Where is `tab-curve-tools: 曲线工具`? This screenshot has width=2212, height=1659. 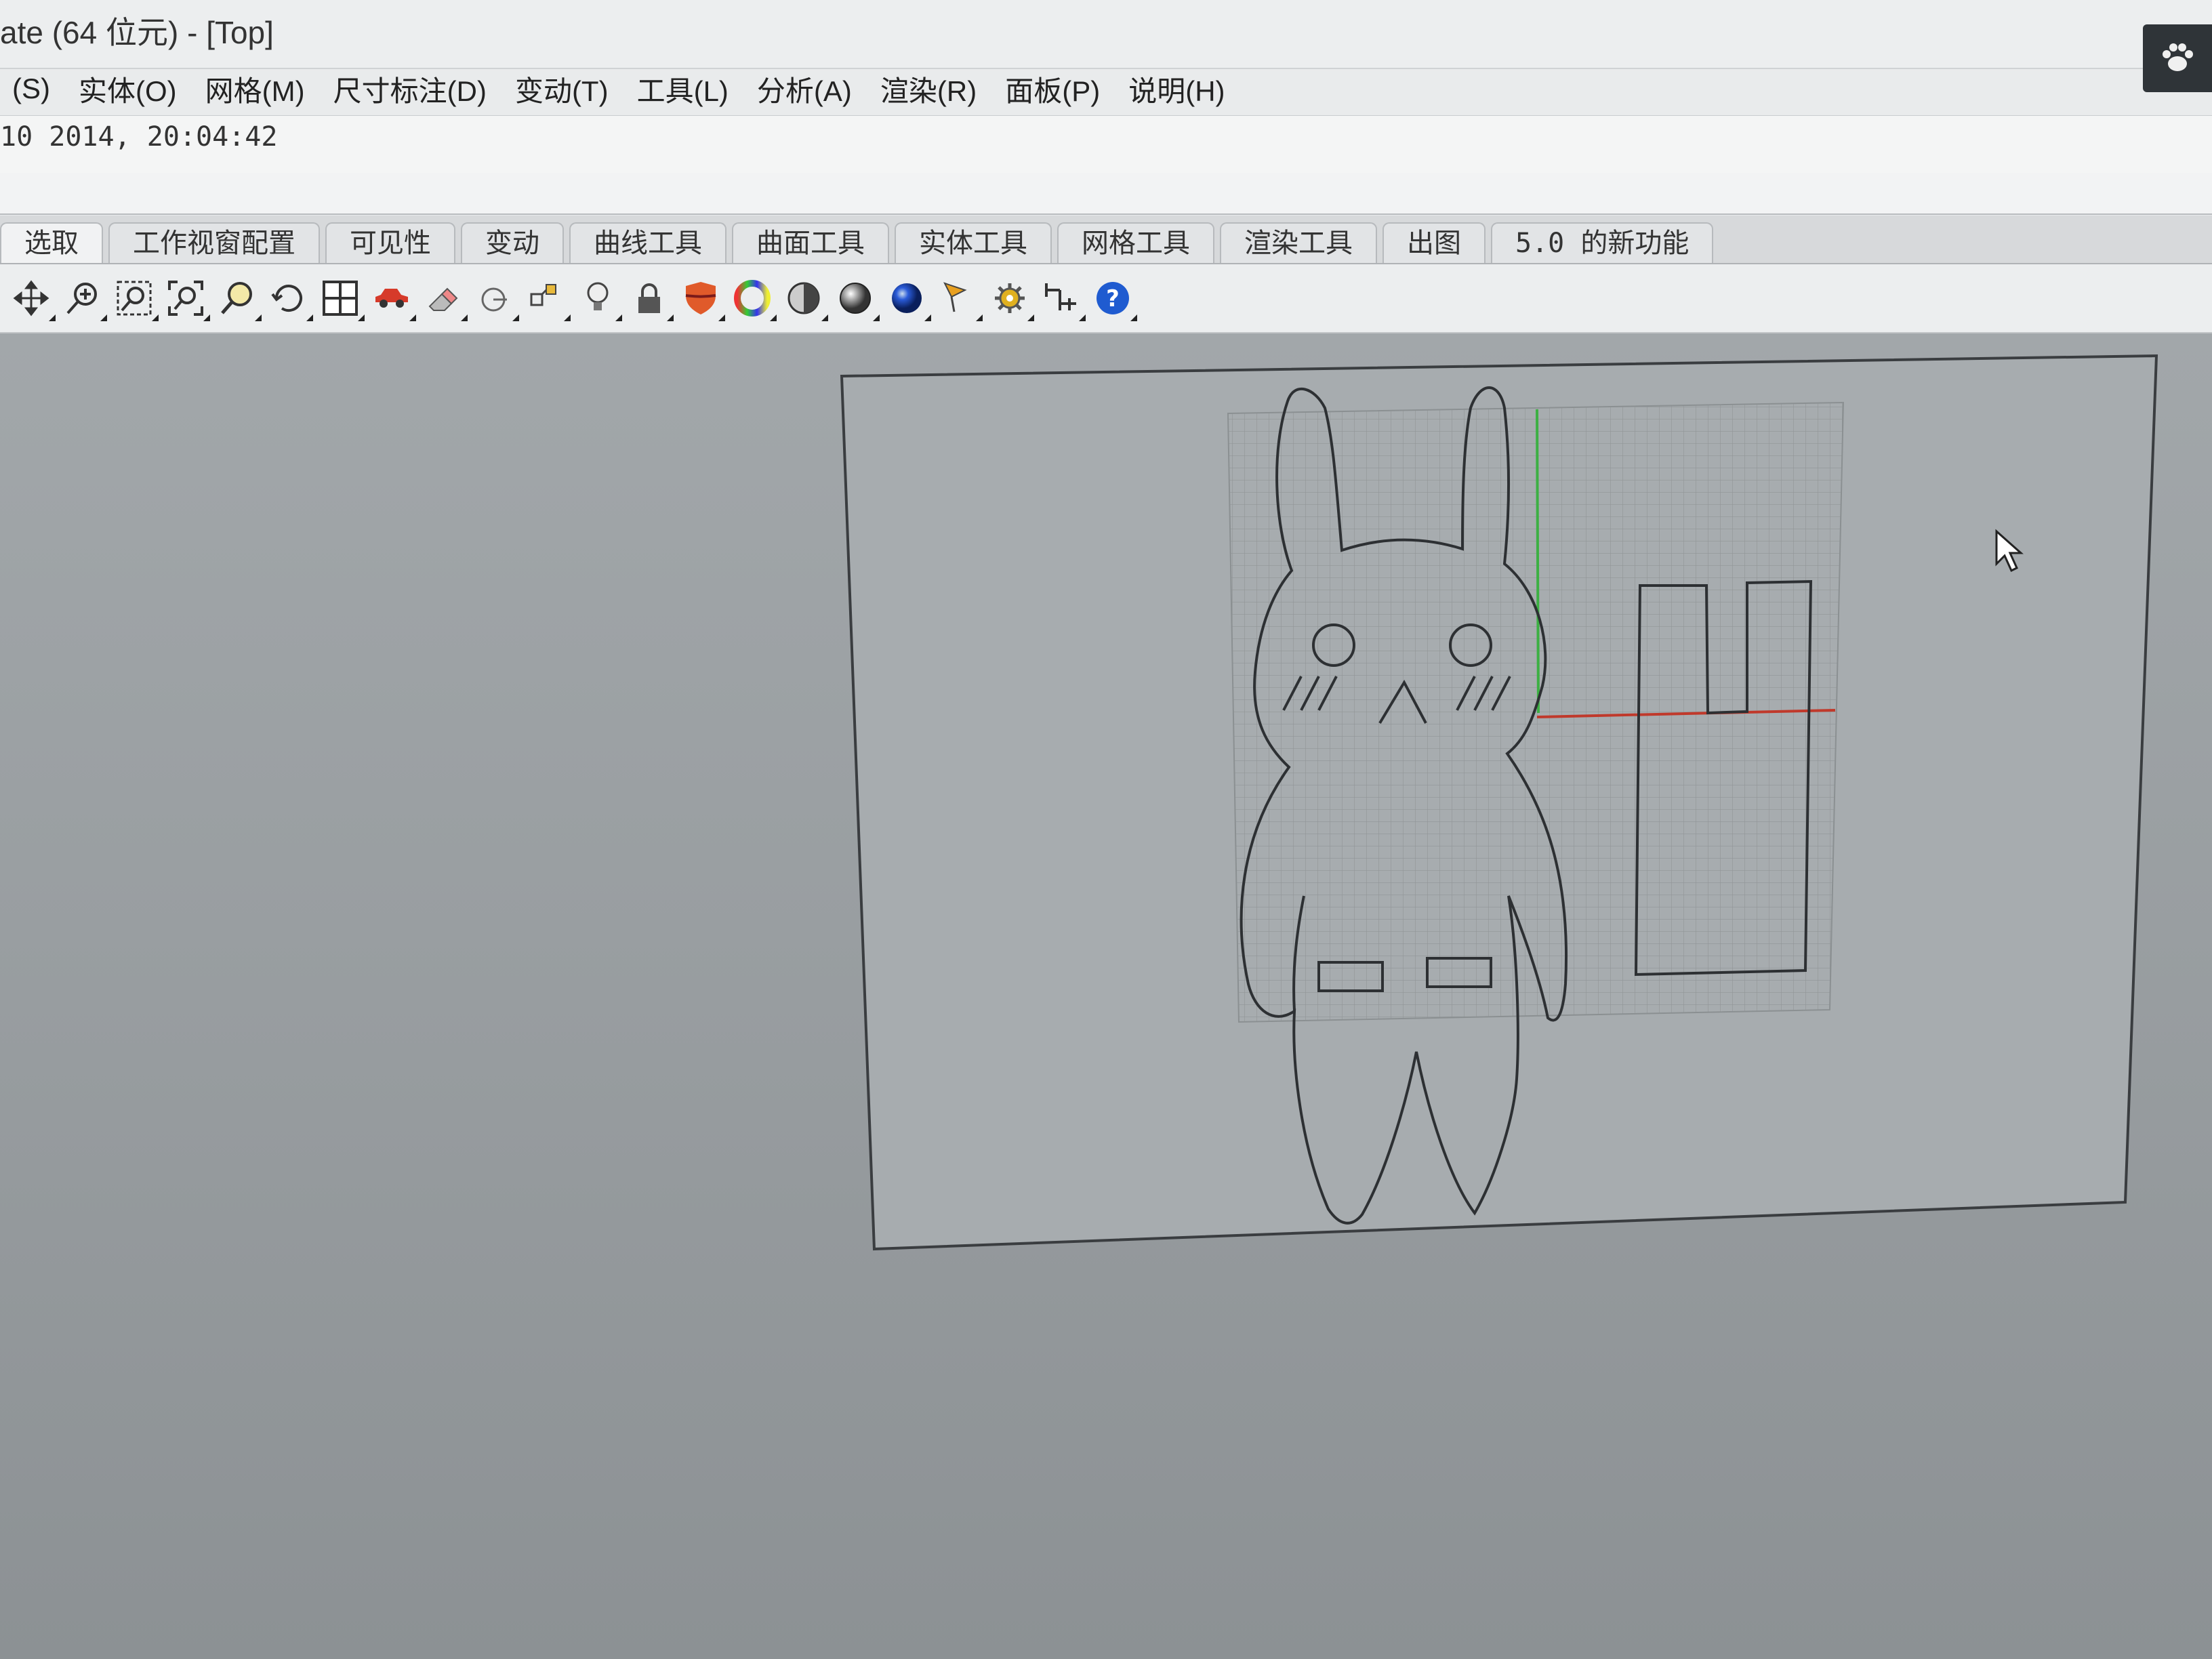
tab-curve-tools: 曲线工具 is located at coordinates (647, 243).